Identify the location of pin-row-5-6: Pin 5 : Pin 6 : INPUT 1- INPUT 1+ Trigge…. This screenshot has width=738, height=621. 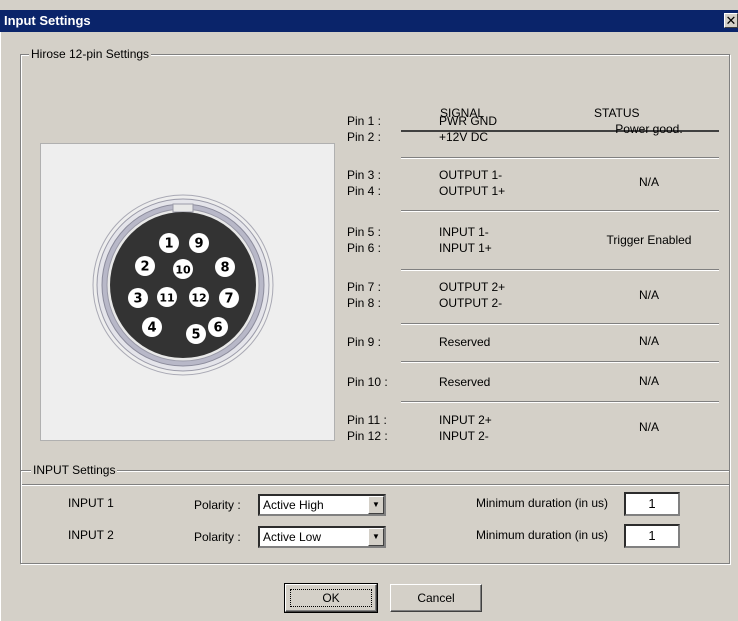
(533, 242).